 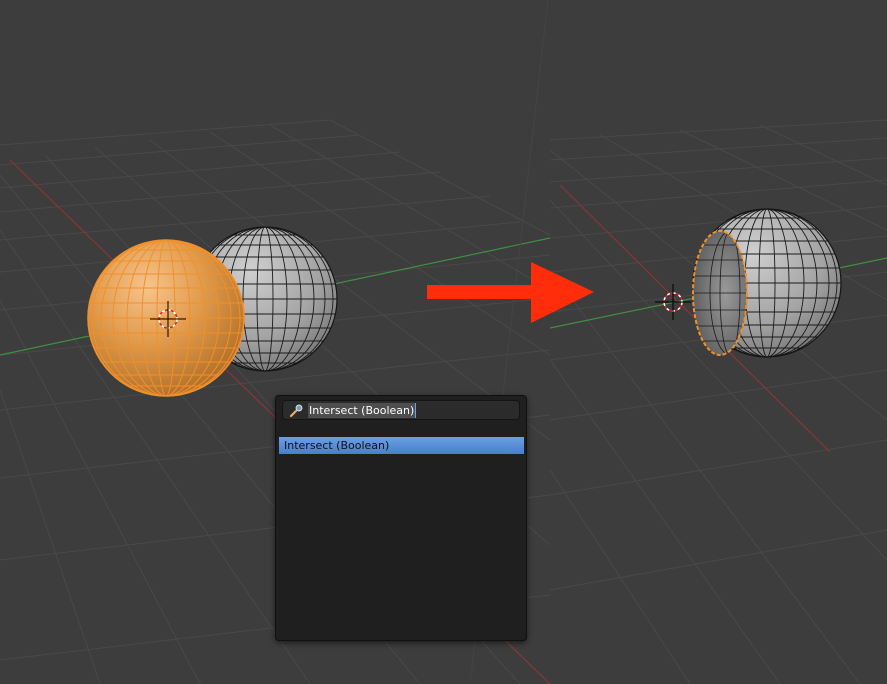 What do you see at coordinates (362, 410) in the screenshot?
I see `search-input-text: Intersect (Boolean)` at bounding box center [362, 410].